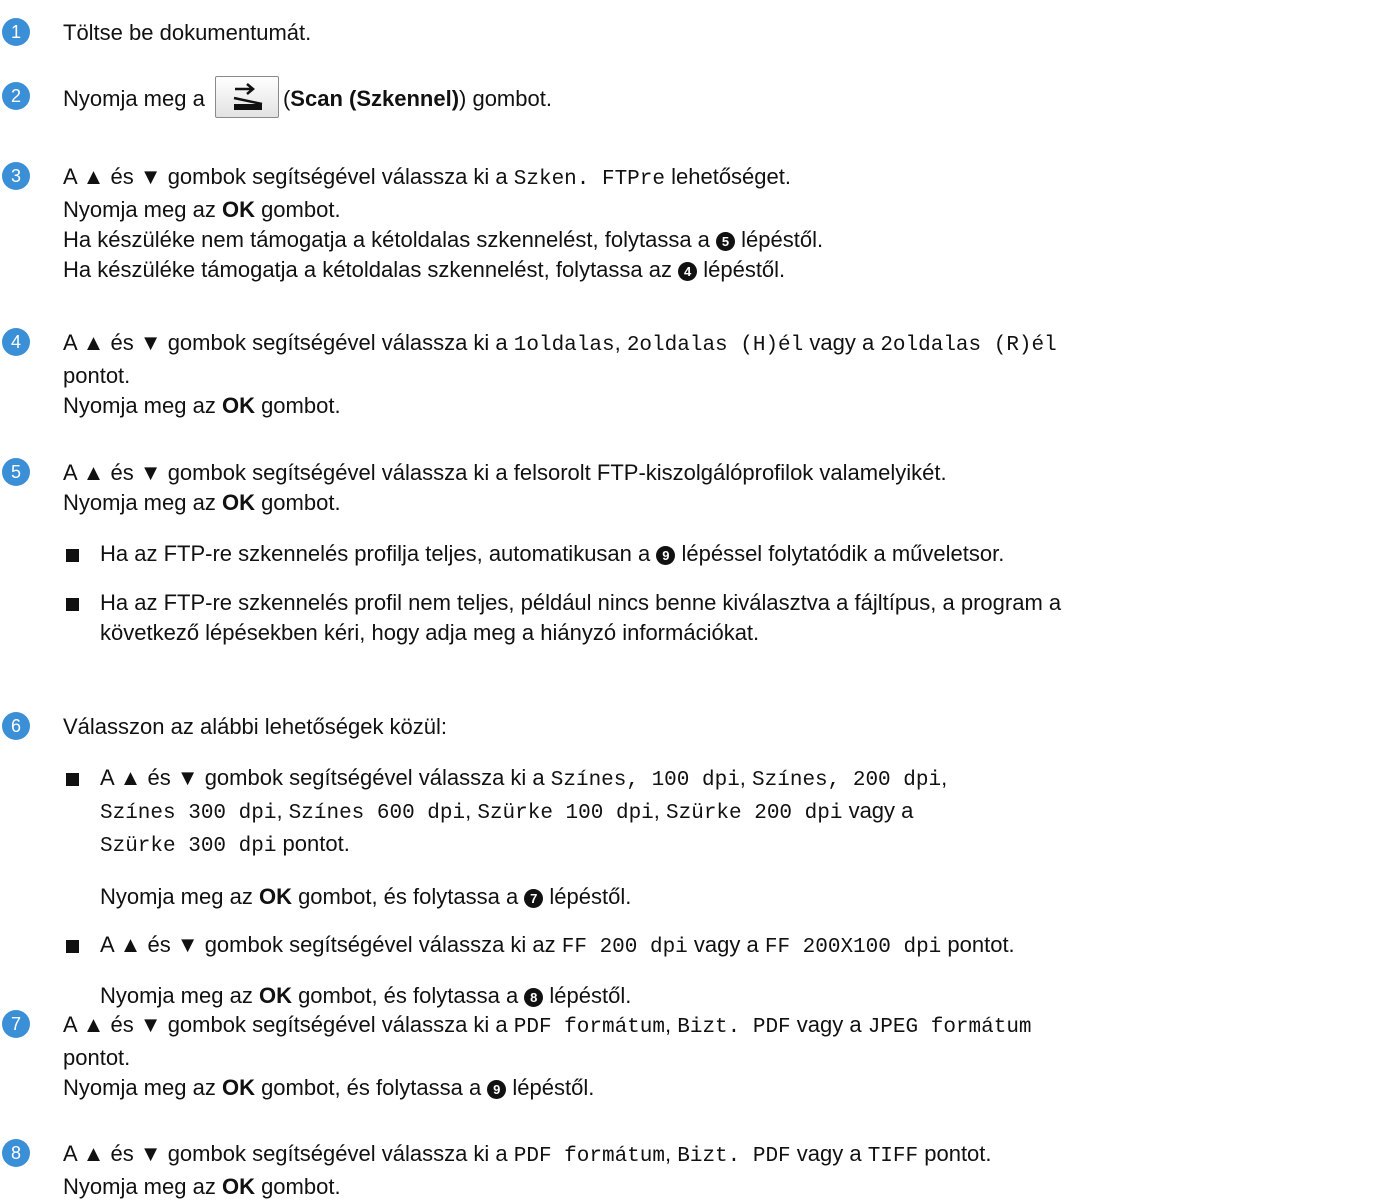 The image size is (1388, 1202). Describe the element at coordinates (16, 32) in the screenshot. I see `step-number: 1` at that location.